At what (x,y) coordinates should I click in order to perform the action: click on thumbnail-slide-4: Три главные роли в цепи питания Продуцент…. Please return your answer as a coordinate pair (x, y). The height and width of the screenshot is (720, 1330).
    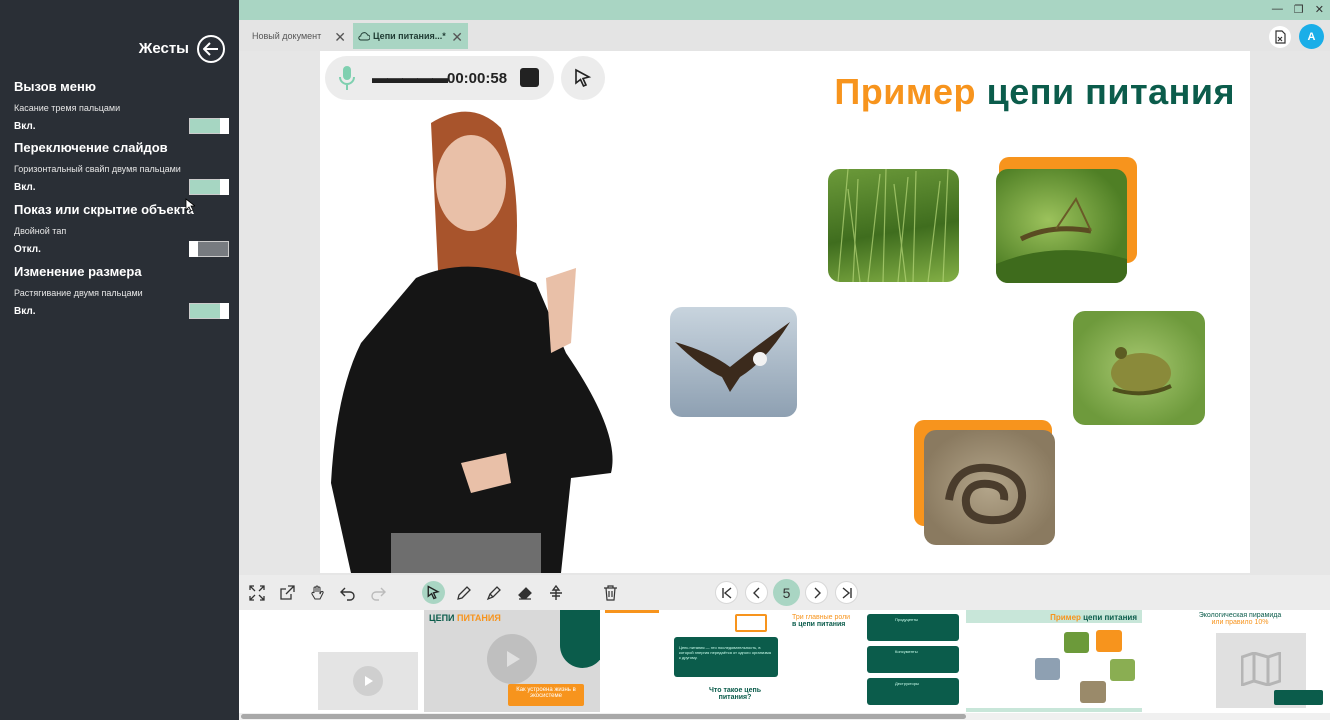
    Looking at the image, I should click on (874, 661).